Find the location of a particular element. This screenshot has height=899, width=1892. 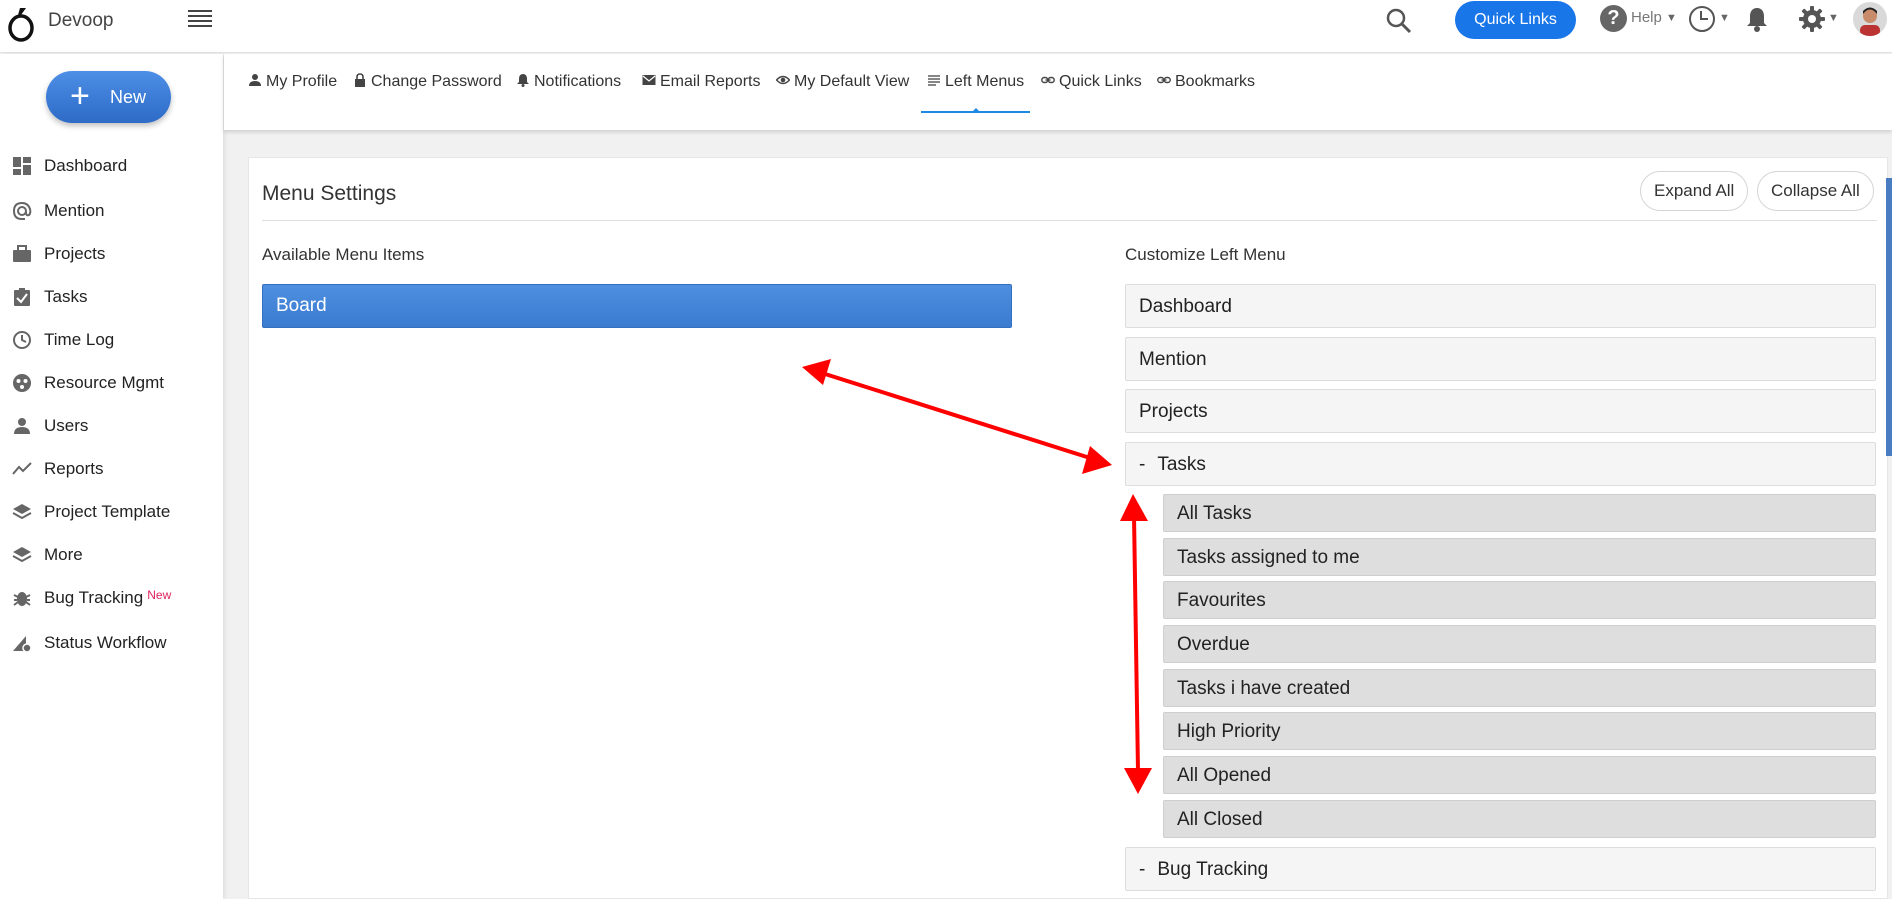

menu-item-tasks: - Tasks is located at coordinates (1500, 464).